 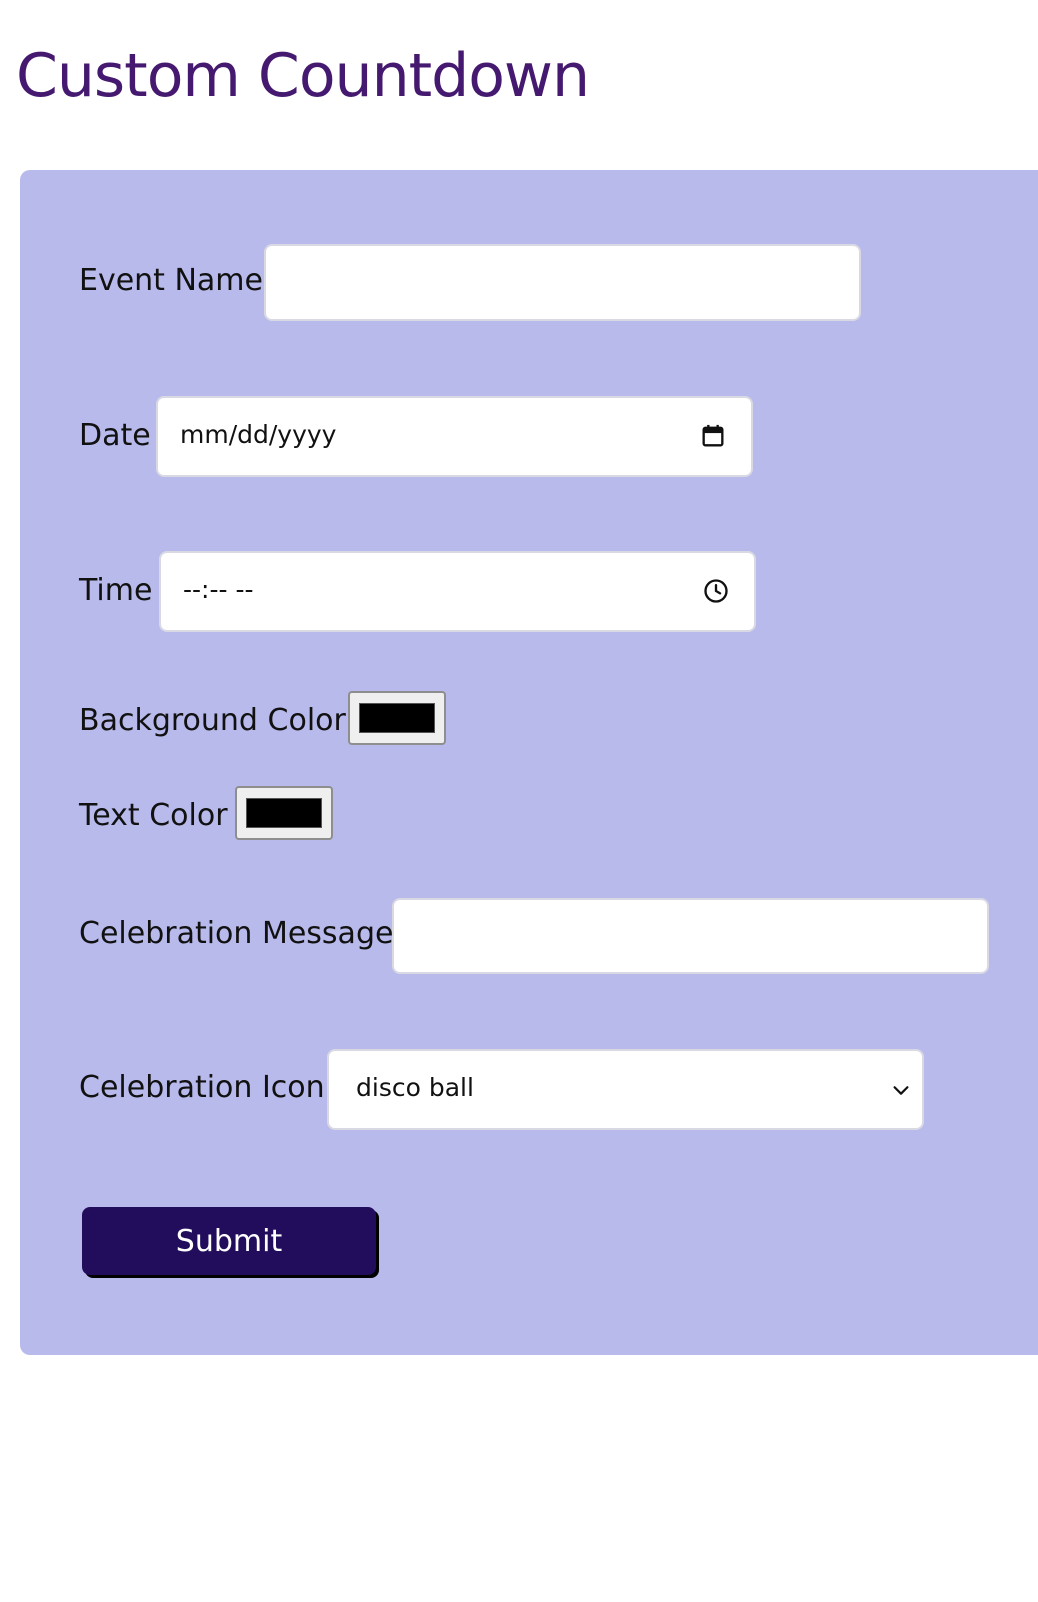 I want to click on calendar-icon, so click(x=713, y=436).